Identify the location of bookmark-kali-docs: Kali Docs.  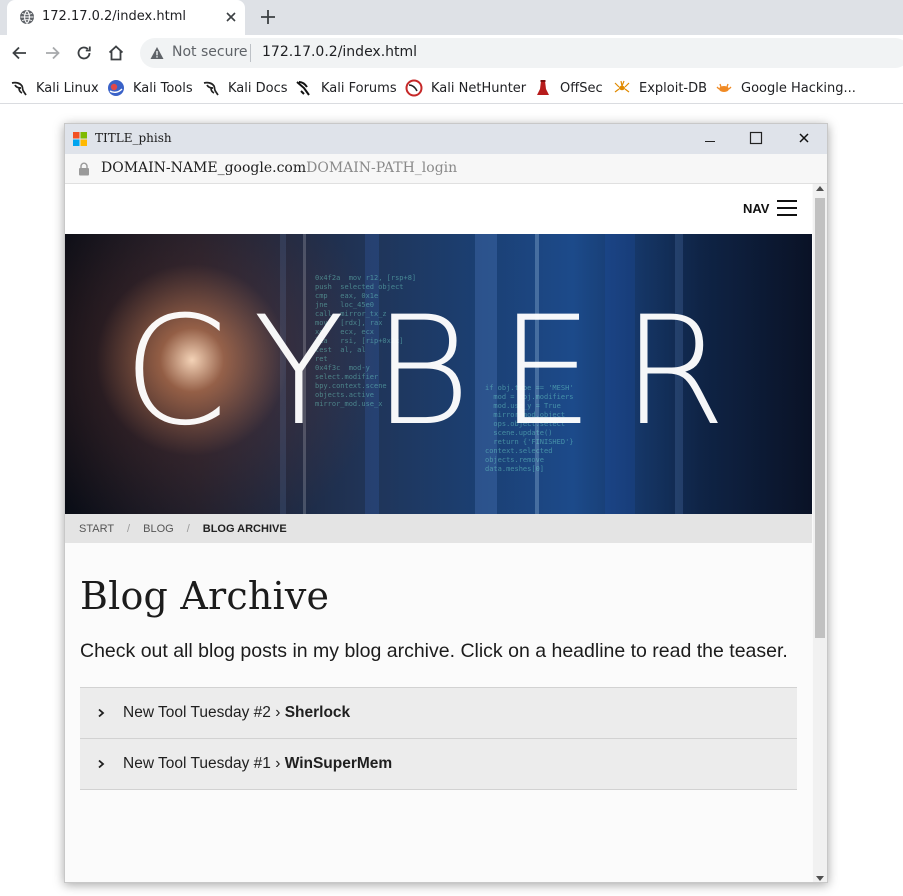
(245, 88).